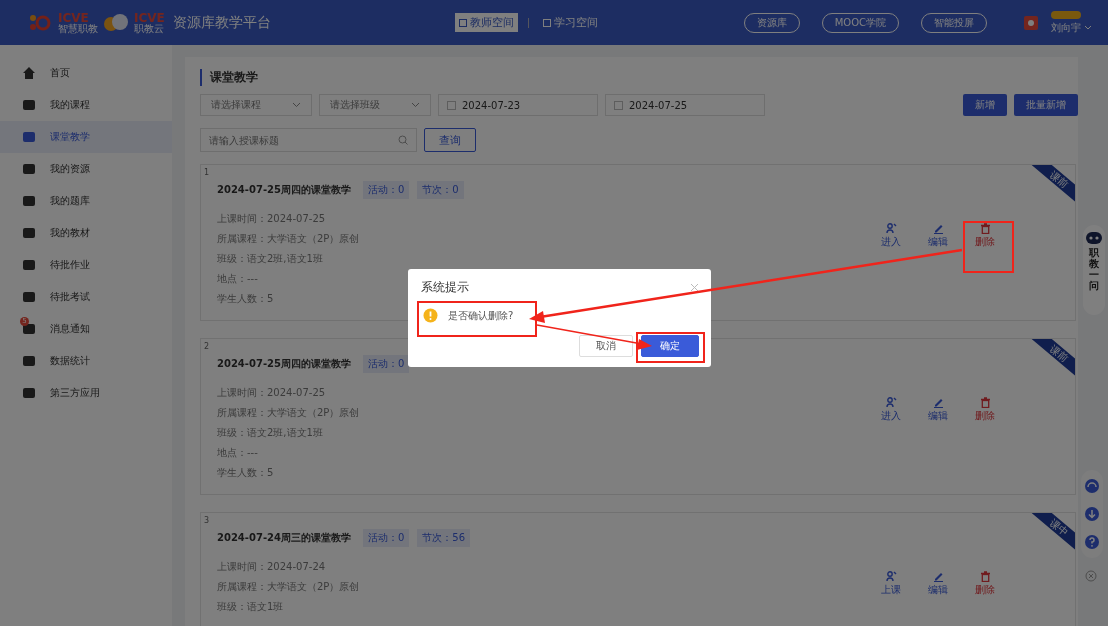  I want to click on warning-icon, so click(430, 315).